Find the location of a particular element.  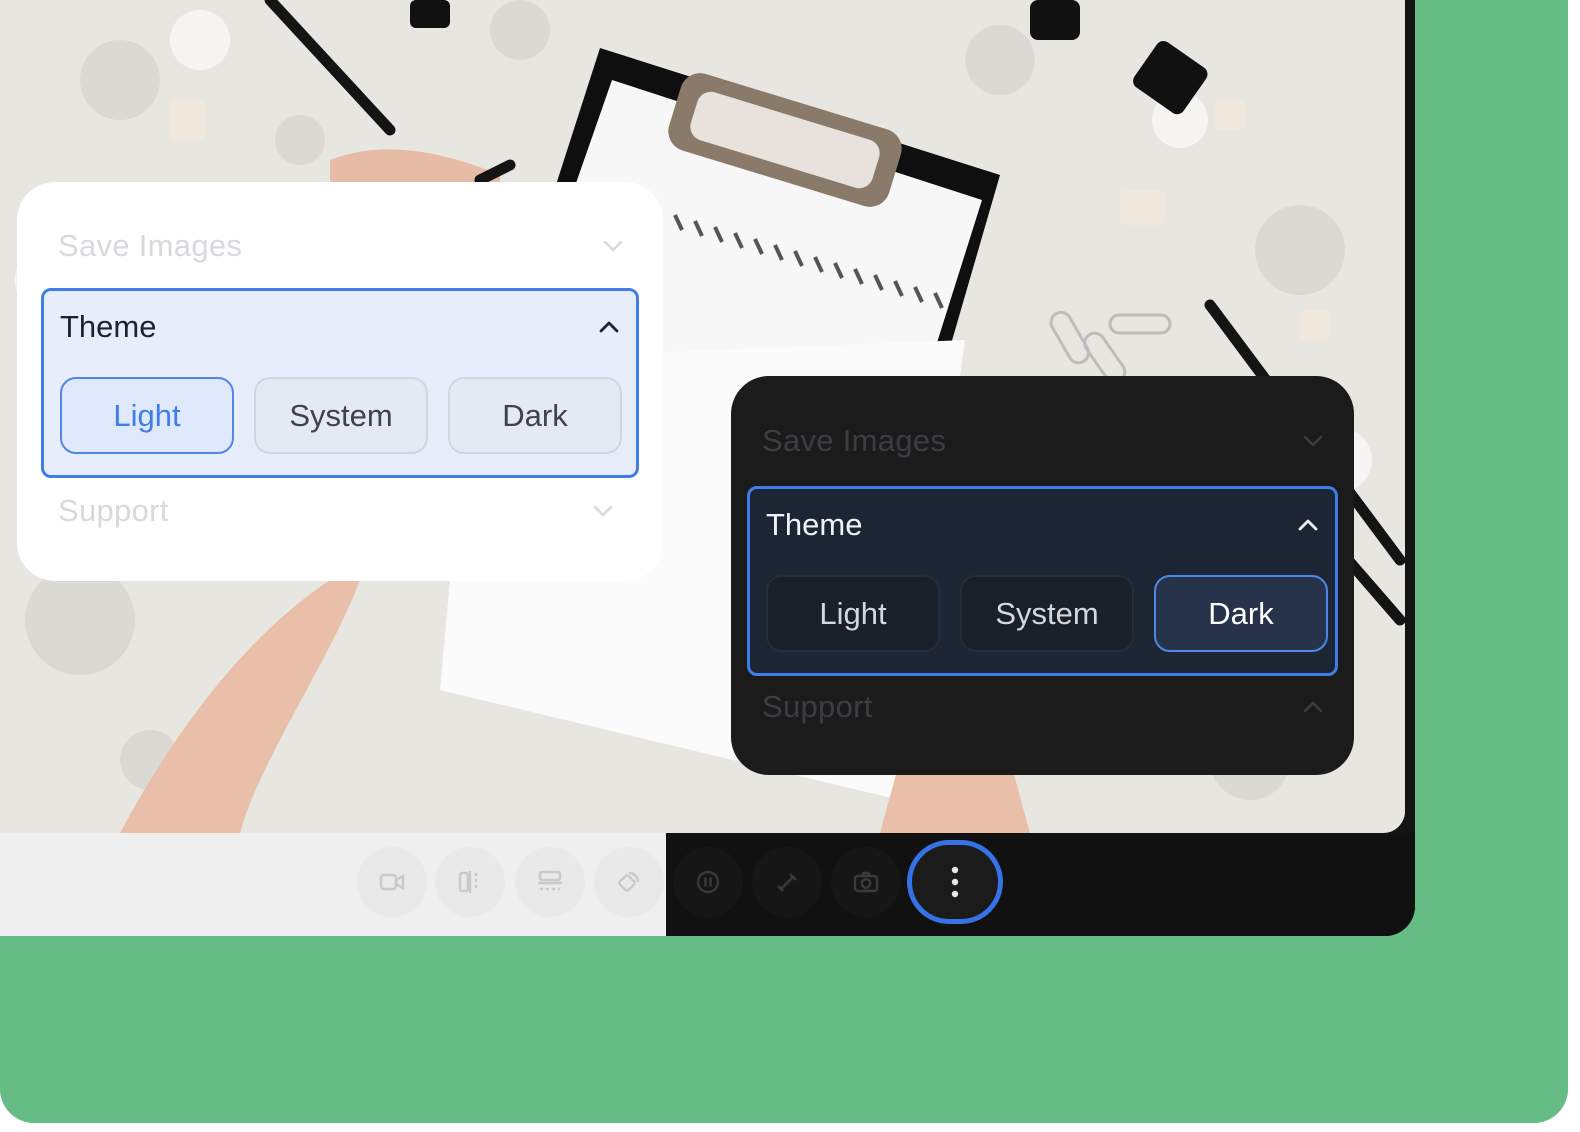

video-button is located at coordinates (392, 882).